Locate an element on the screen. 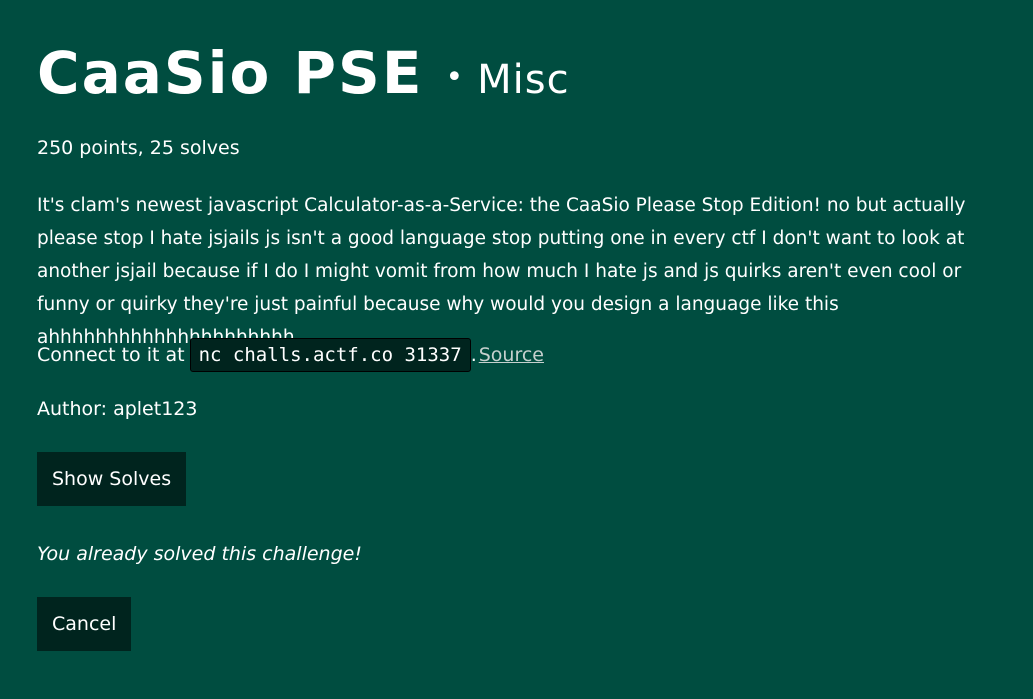 This screenshot has height=699, width=1033. show-solves-button: Show Solves is located at coordinates (112, 479).